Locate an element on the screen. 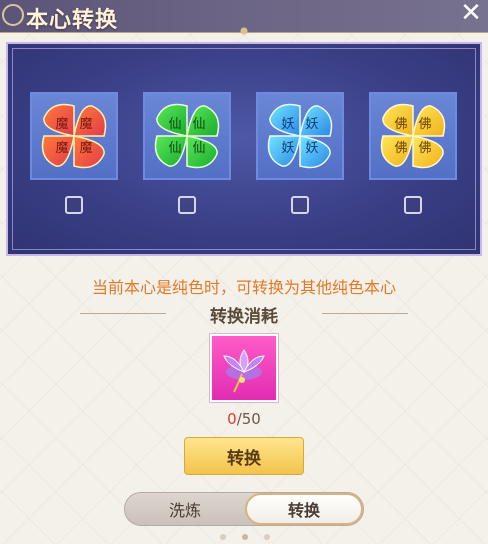  cost-item-slot is located at coordinates (244, 368).